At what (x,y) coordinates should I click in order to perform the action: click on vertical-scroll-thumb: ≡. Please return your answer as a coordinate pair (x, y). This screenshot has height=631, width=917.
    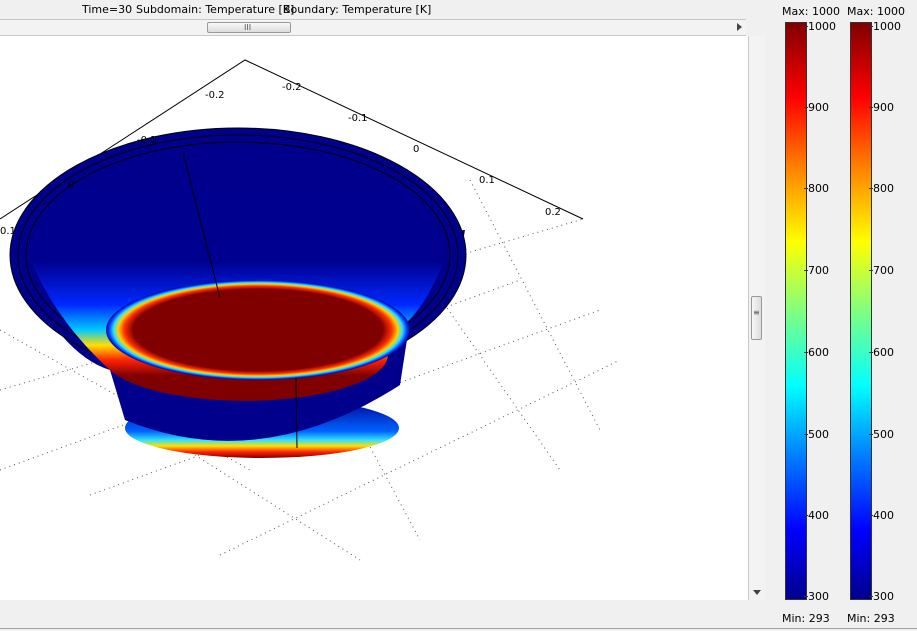
    Looking at the image, I should click on (756, 318).